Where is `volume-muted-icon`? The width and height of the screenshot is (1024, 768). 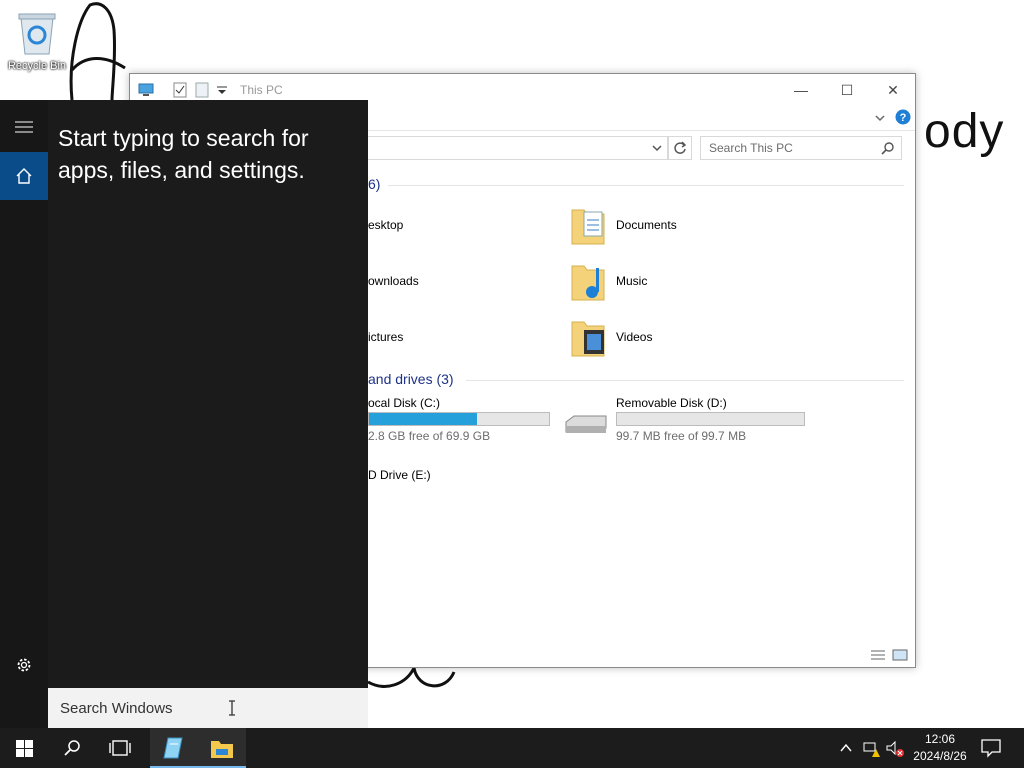 volume-muted-icon is located at coordinates (895, 748).